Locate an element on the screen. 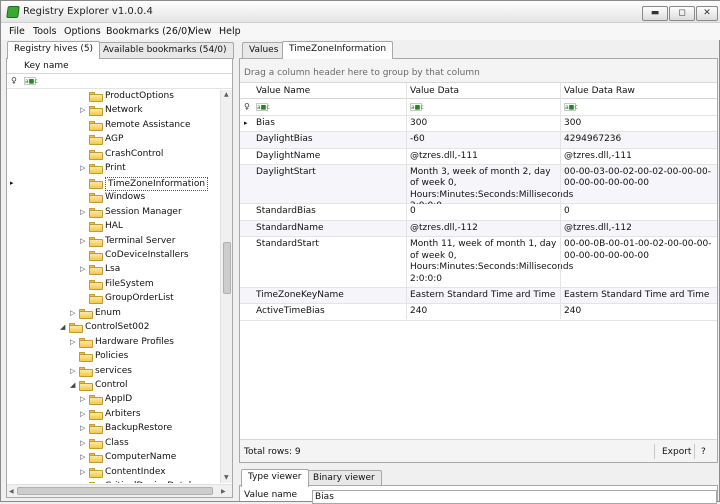 Image resolution: width=720 pixels, height=504 pixels. close-button: ✕ is located at coordinates (707, 13).